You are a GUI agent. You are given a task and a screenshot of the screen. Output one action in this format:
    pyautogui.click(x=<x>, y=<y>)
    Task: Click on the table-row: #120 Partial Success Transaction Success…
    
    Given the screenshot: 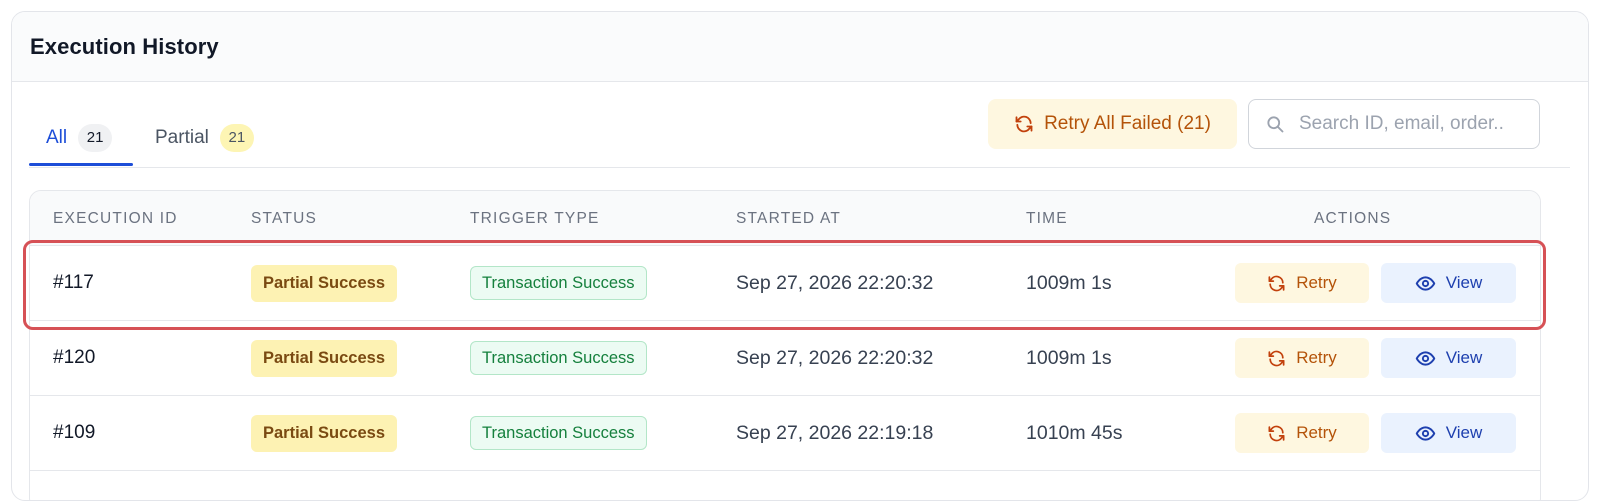 What is the action you would take?
    pyautogui.click(x=785, y=358)
    